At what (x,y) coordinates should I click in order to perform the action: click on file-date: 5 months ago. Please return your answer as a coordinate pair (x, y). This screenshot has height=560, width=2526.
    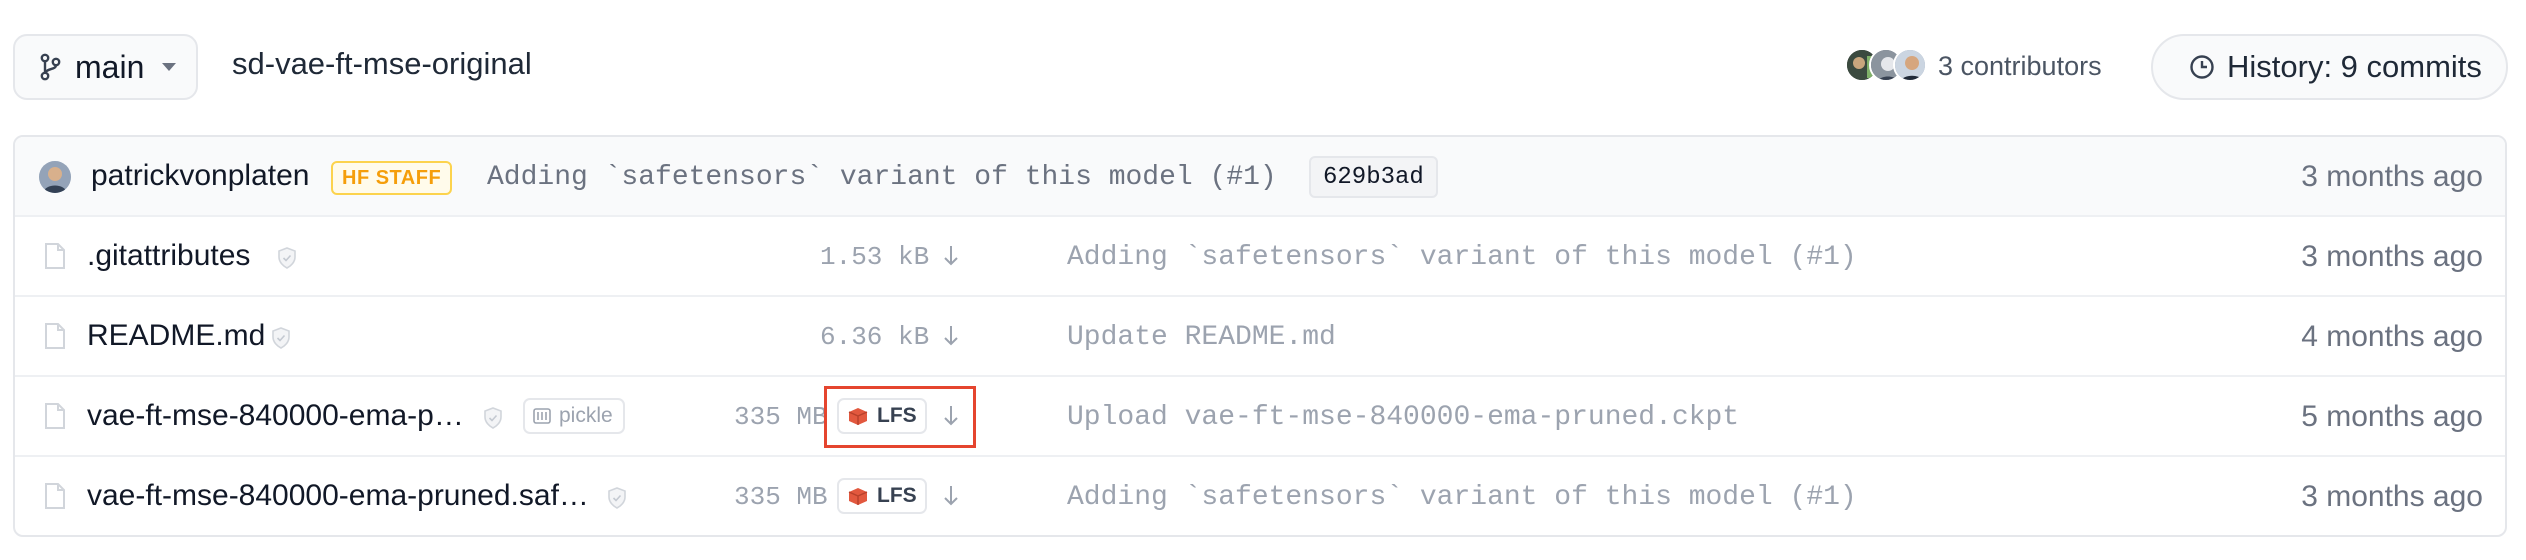
    Looking at the image, I should click on (2392, 416).